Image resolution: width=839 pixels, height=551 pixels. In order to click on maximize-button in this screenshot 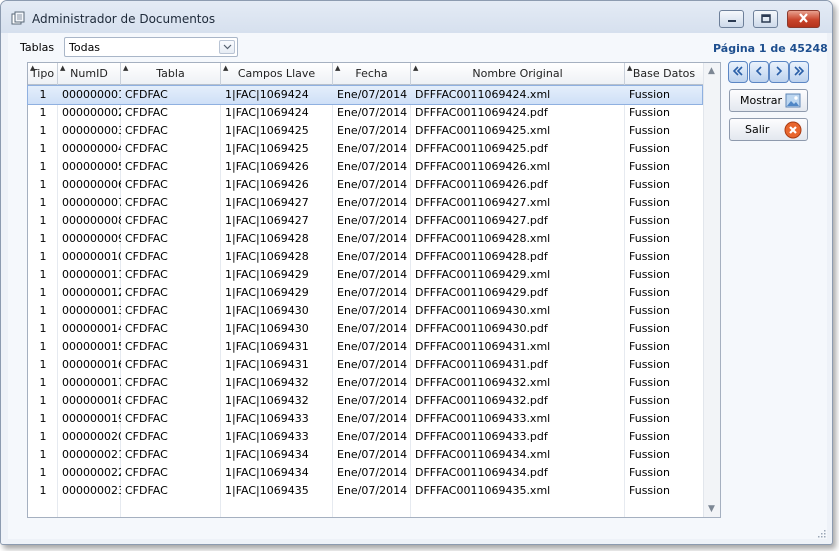, I will do `click(765, 19)`.